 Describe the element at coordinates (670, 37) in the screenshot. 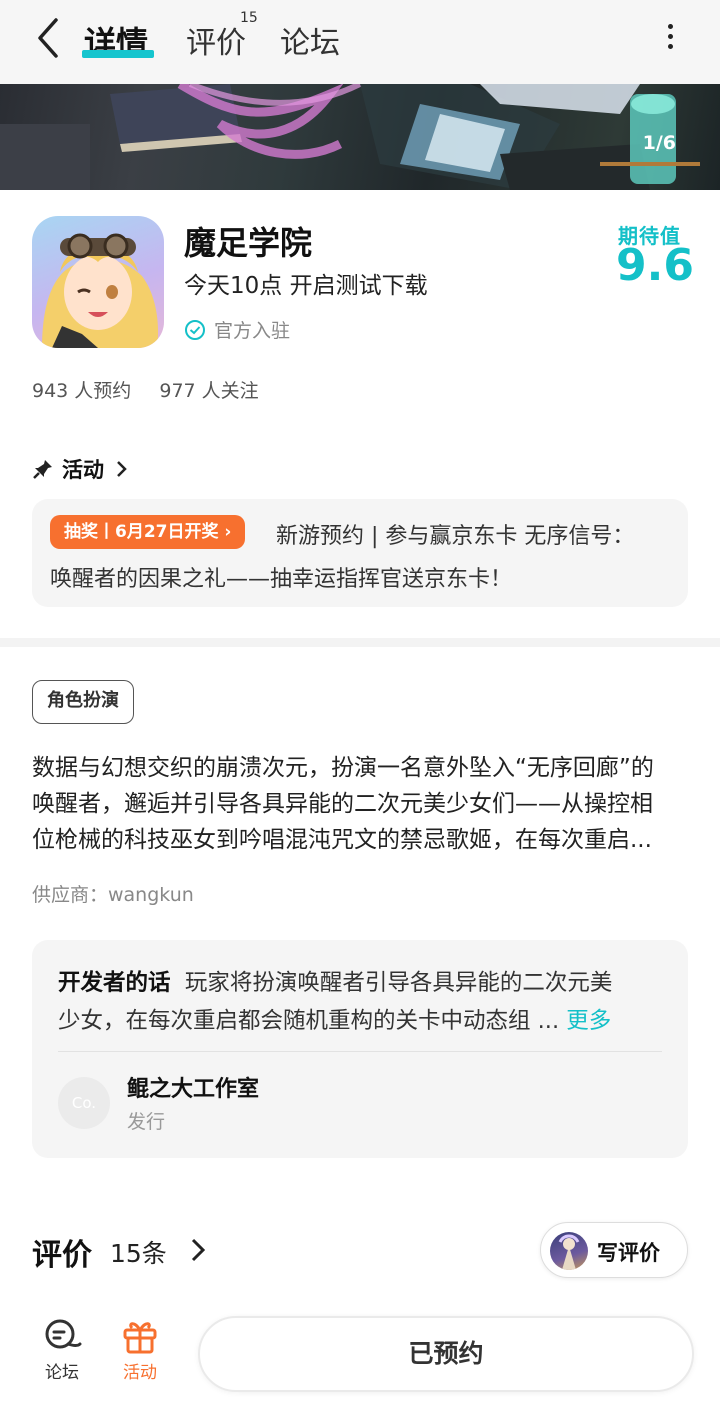

I see `more-options-icon` at that location.